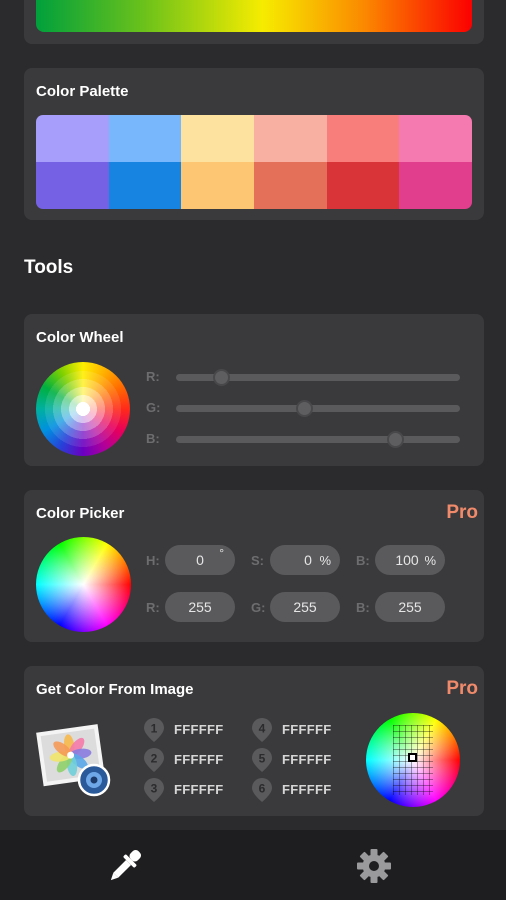 This screenshot has width=506, height=900. Describe the element at coordinates (83, 584) in the screenshot. I see `hsb-color-wheel` at that location.